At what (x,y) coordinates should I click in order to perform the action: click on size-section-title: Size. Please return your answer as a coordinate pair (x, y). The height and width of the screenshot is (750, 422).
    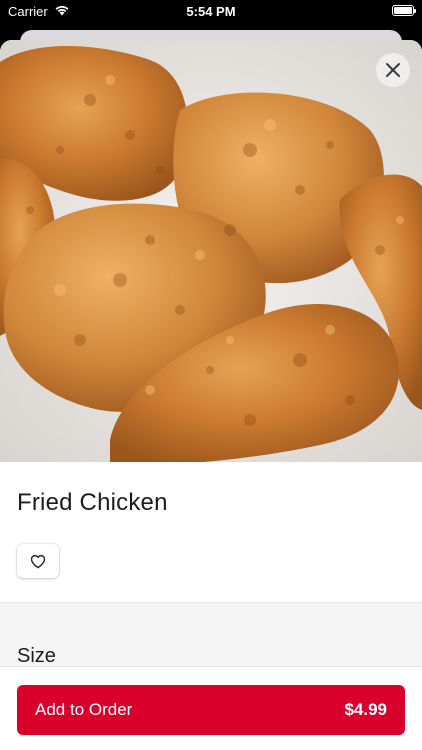
    Looking at the image, I should click on (36, 656).